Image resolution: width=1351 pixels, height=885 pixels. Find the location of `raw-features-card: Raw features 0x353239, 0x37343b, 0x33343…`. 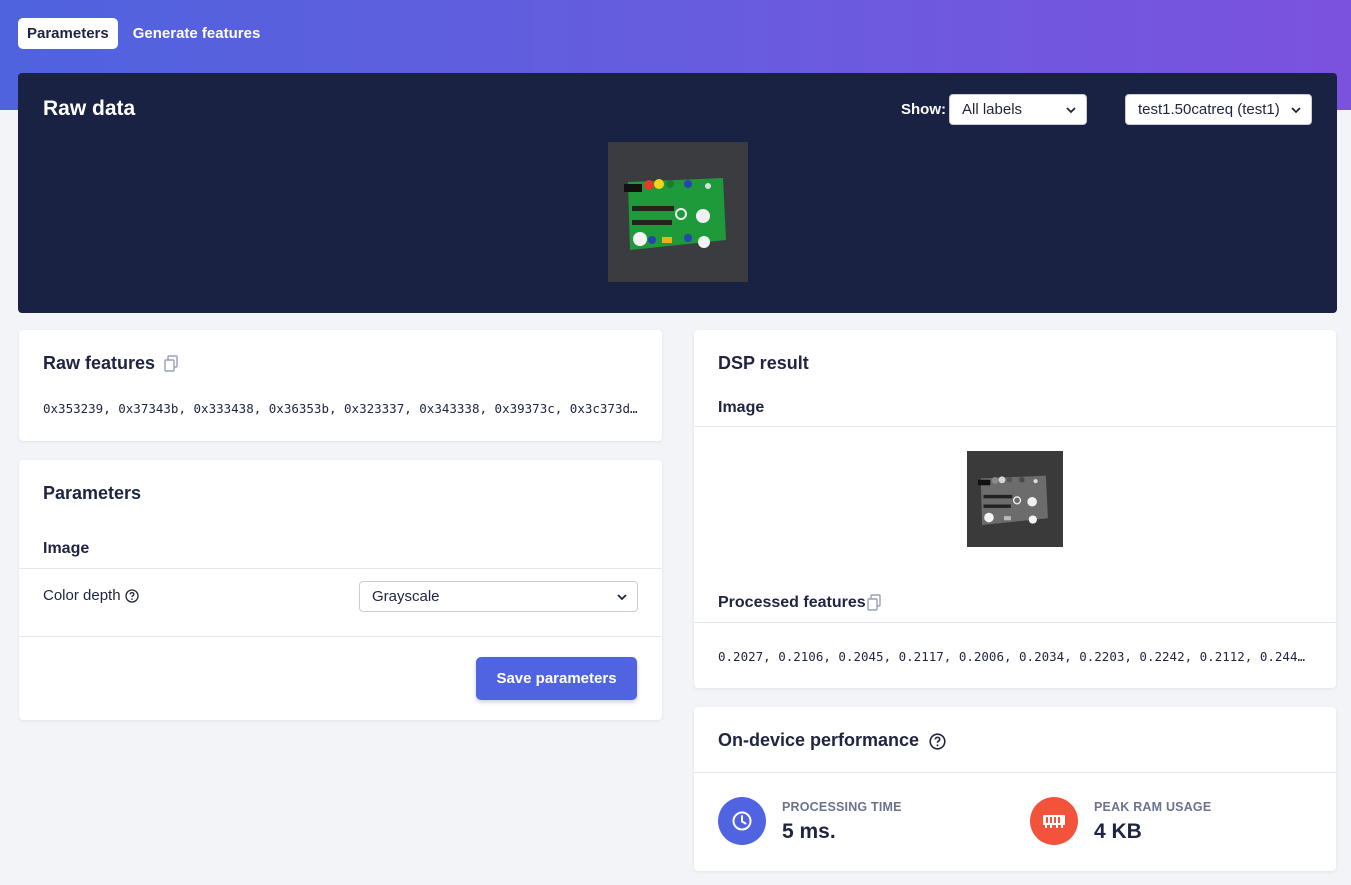

raw-features-card: Raw features 0x353239, 0x37343b, 0x33343… is located at coordinates (340, 385).